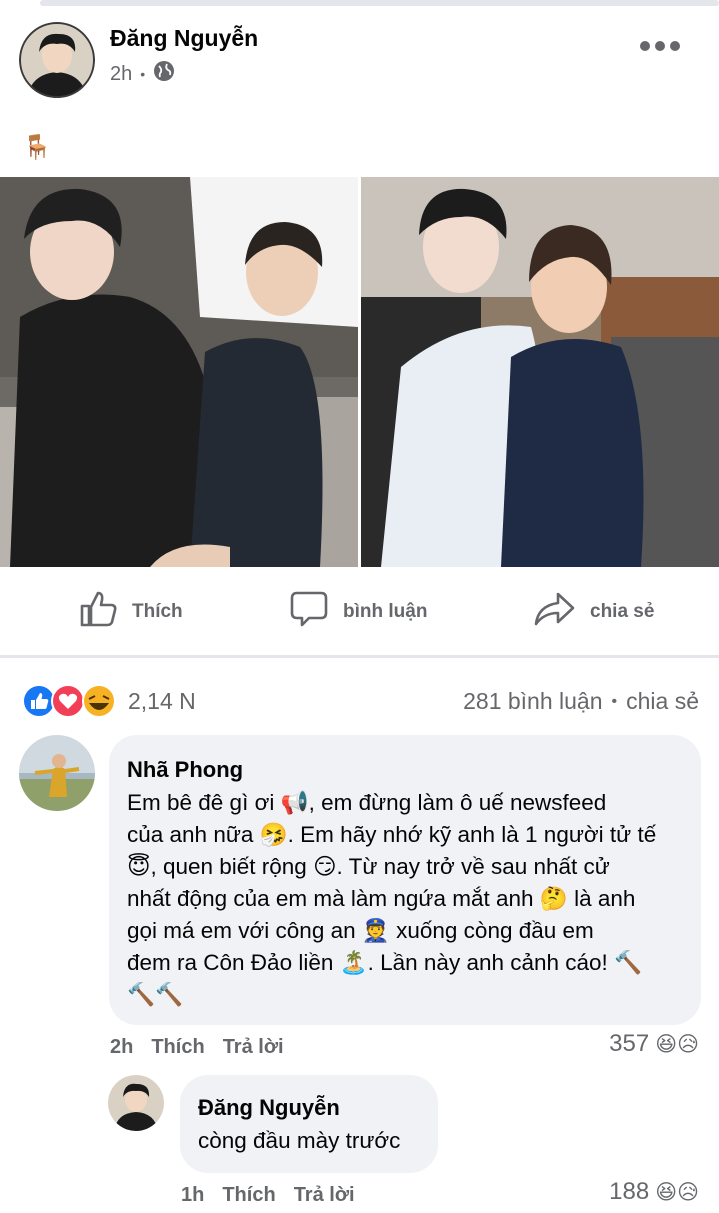 The image size is (719, 1213). Describe the element at coordinates (324, 1195) in the screenshot. I see `reply-reply-button: Trả lời` at that location.